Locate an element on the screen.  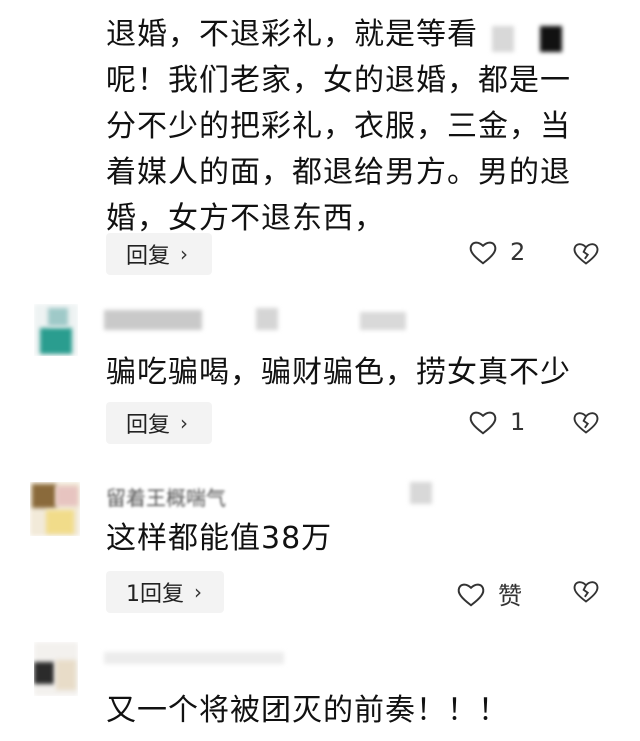
like-button: 1 is located at coordinates (496, 422).